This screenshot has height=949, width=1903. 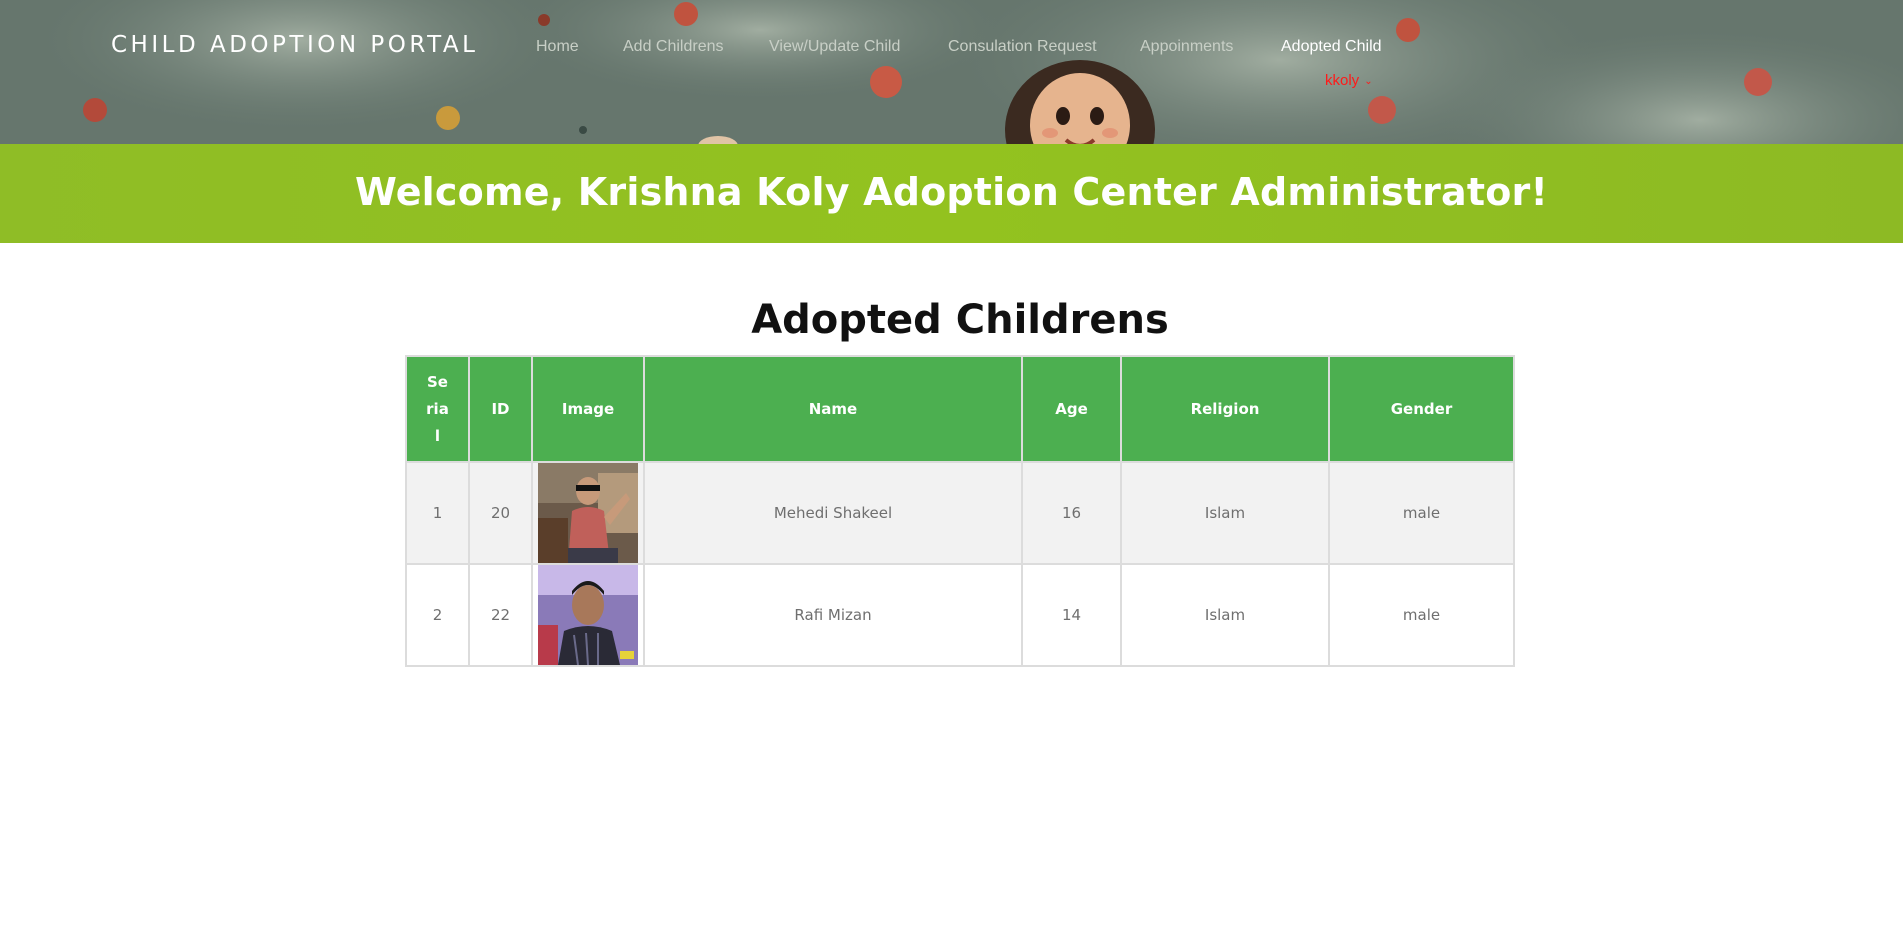 What do you see at coordinates (1225, 409) in the screenshot?
I see `column-header-religion: Religion` at bounding box center [1225, 409].